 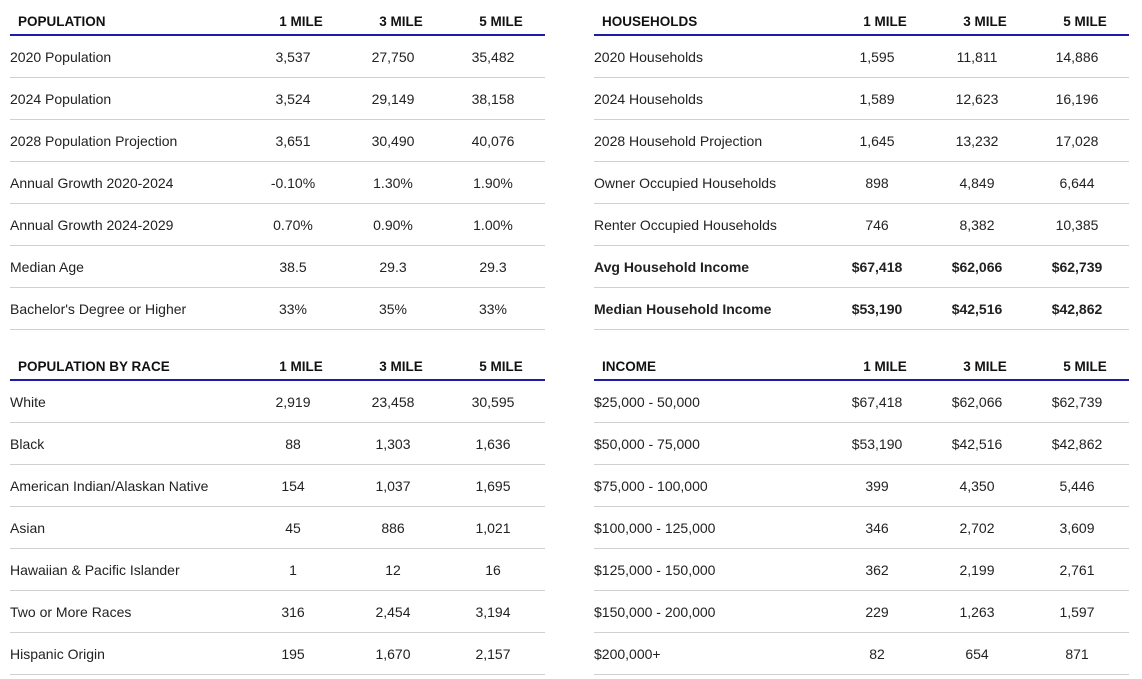 I want to click on cell-1-mile: 33%, so click(x=293, y=308).